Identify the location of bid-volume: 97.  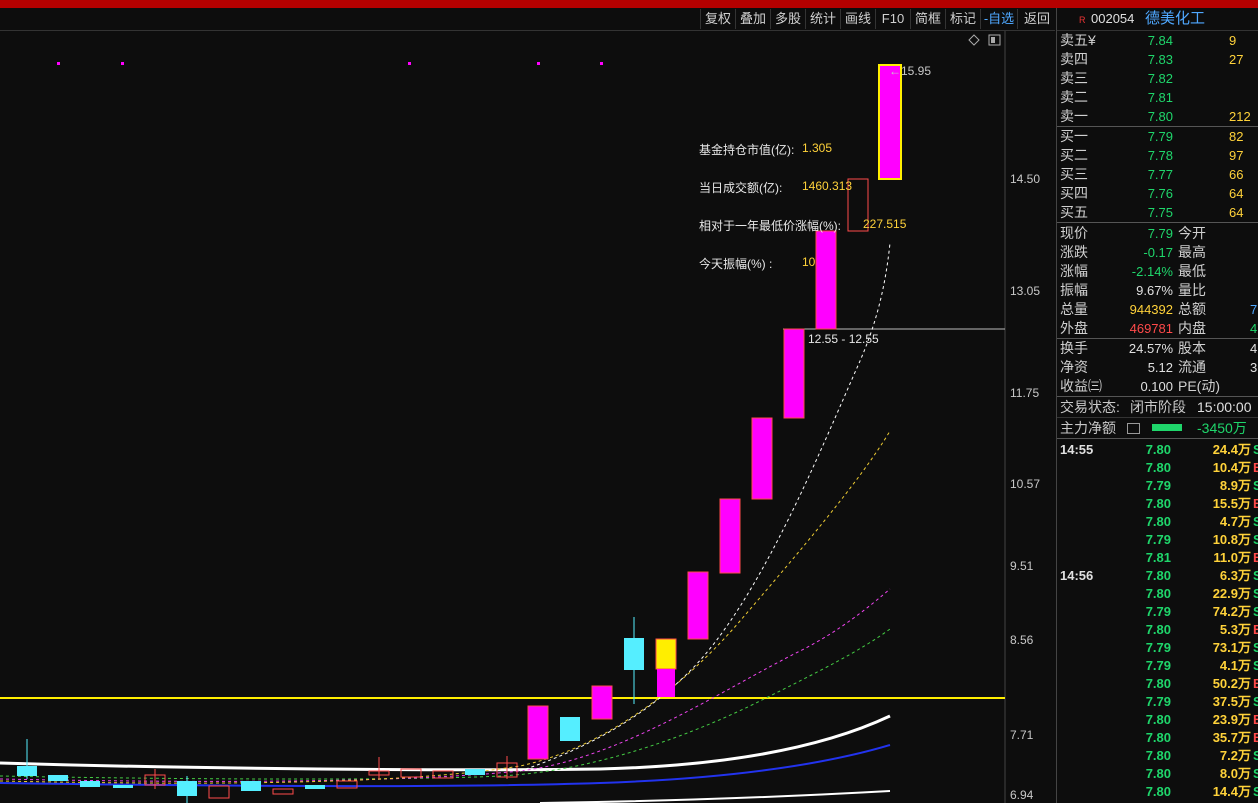
(1236, 155).